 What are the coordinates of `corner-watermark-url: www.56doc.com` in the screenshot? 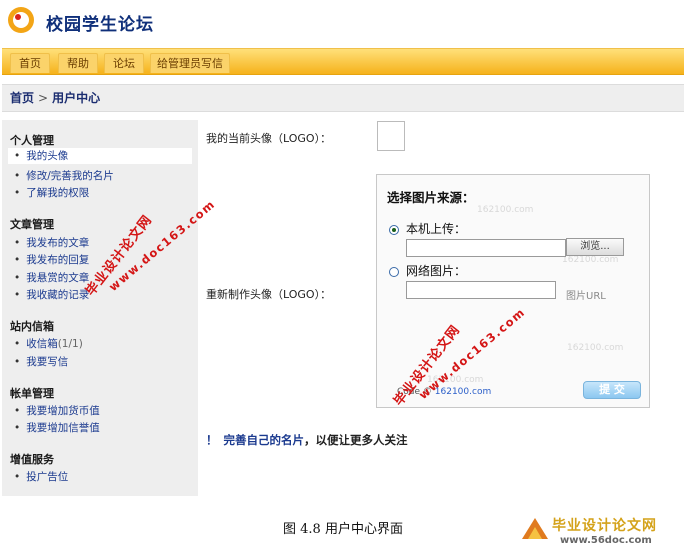 It's located at (606, 540).